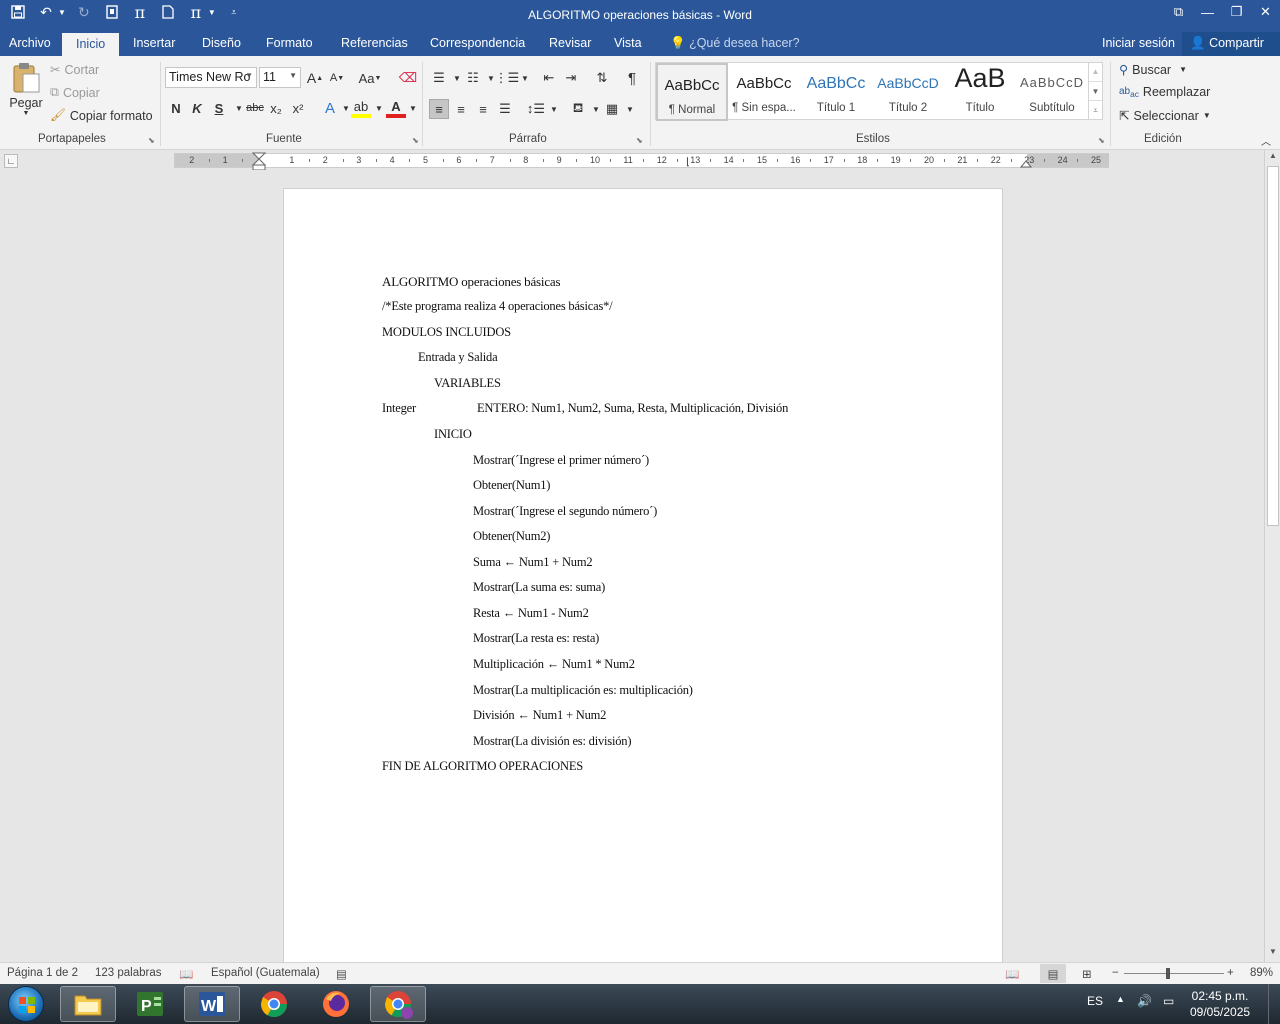 This screenshot has width=1280, height=1024. Describe the element at coordinates (1265, 12) in the screenshot. I see `close-button: ✕` at that location.